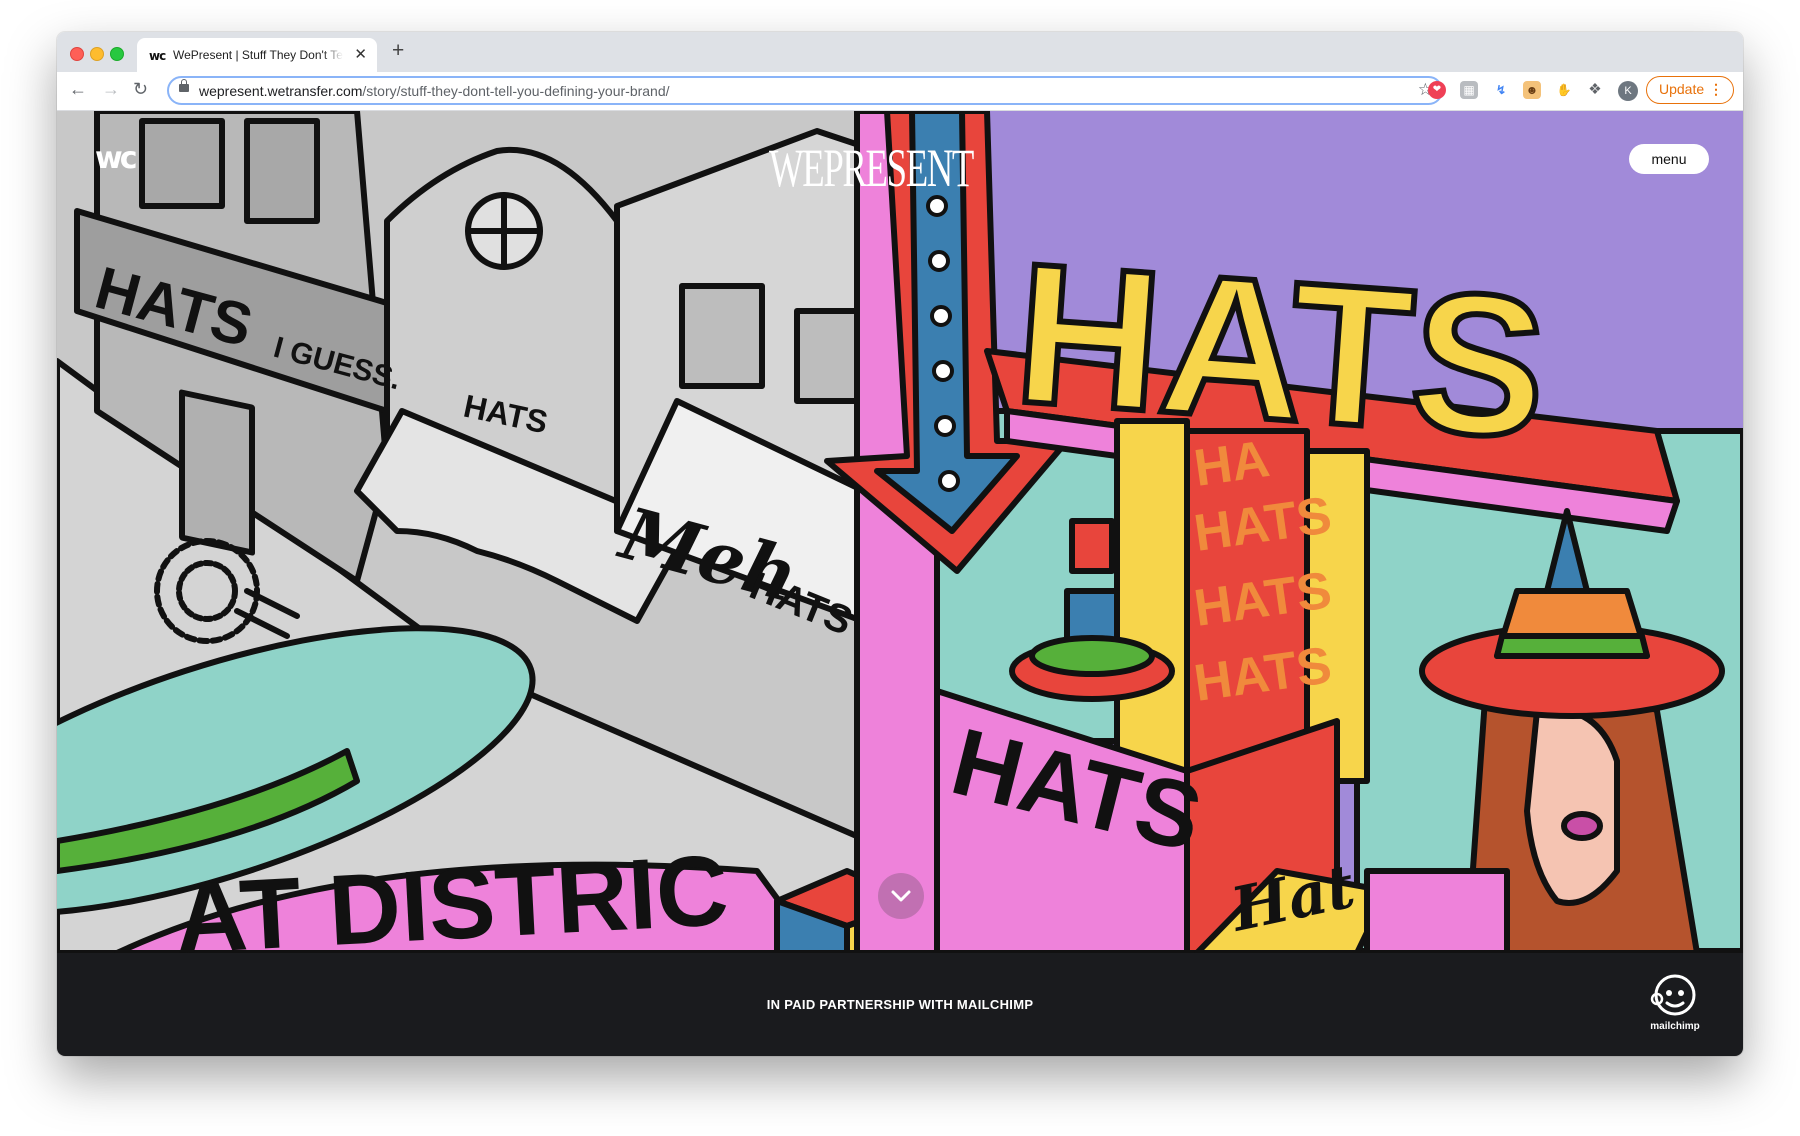  I want to click on partnership-text: IN PAID PARTNERSHIP WITH MAILCHIMP, so click(900, 1004).